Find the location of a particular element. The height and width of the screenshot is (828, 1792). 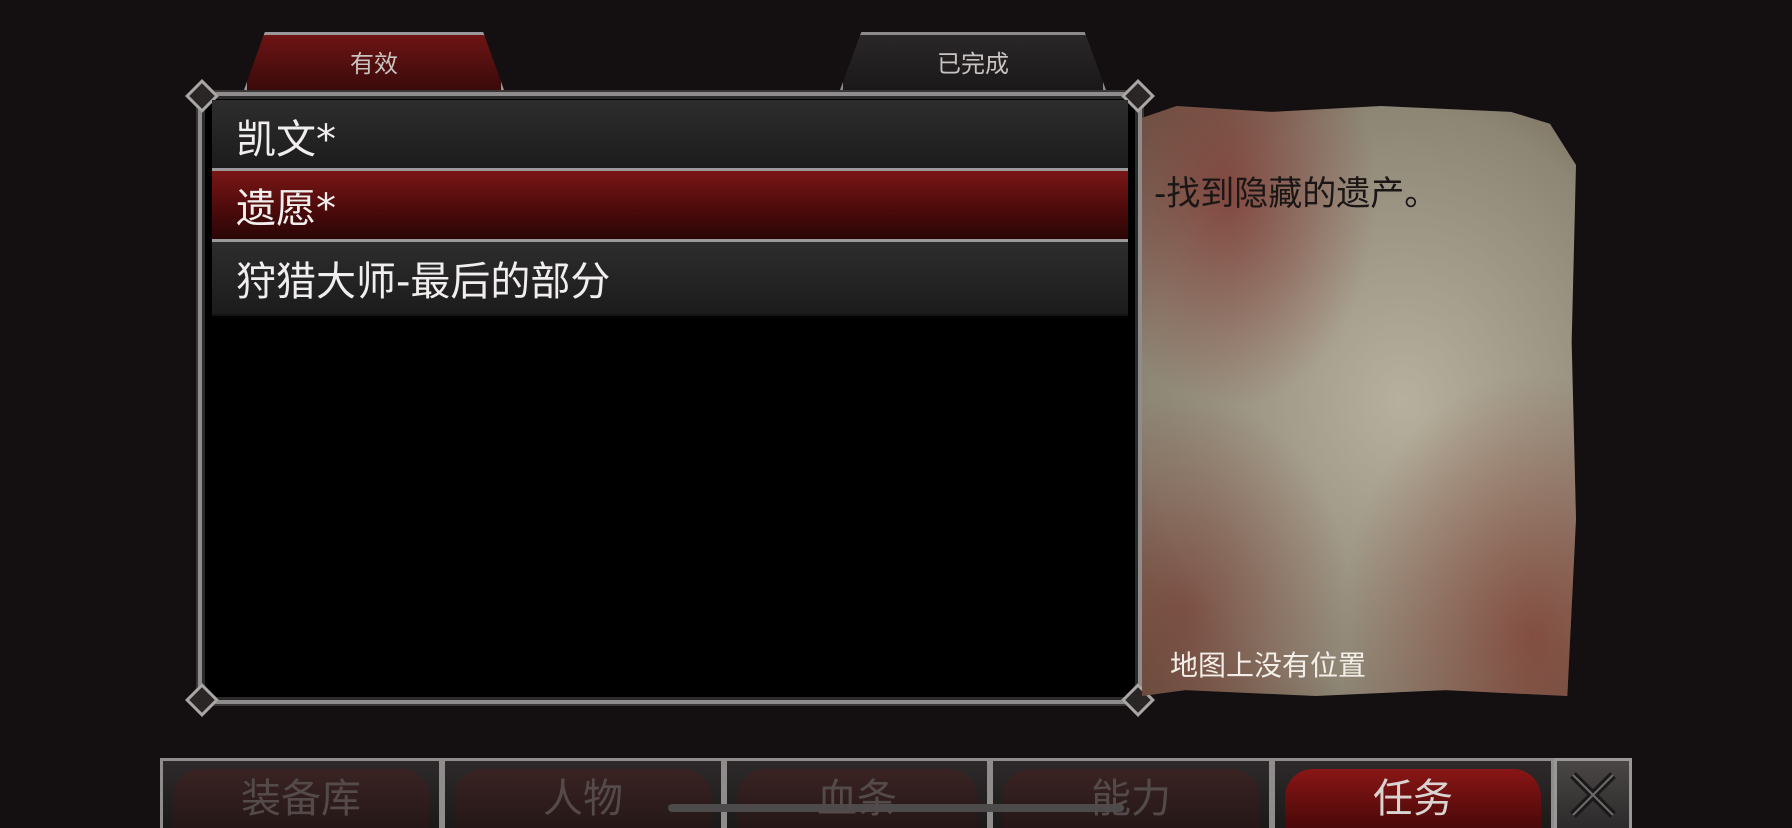

quest-title: 遗愿* is located at coordinates (286, 209).